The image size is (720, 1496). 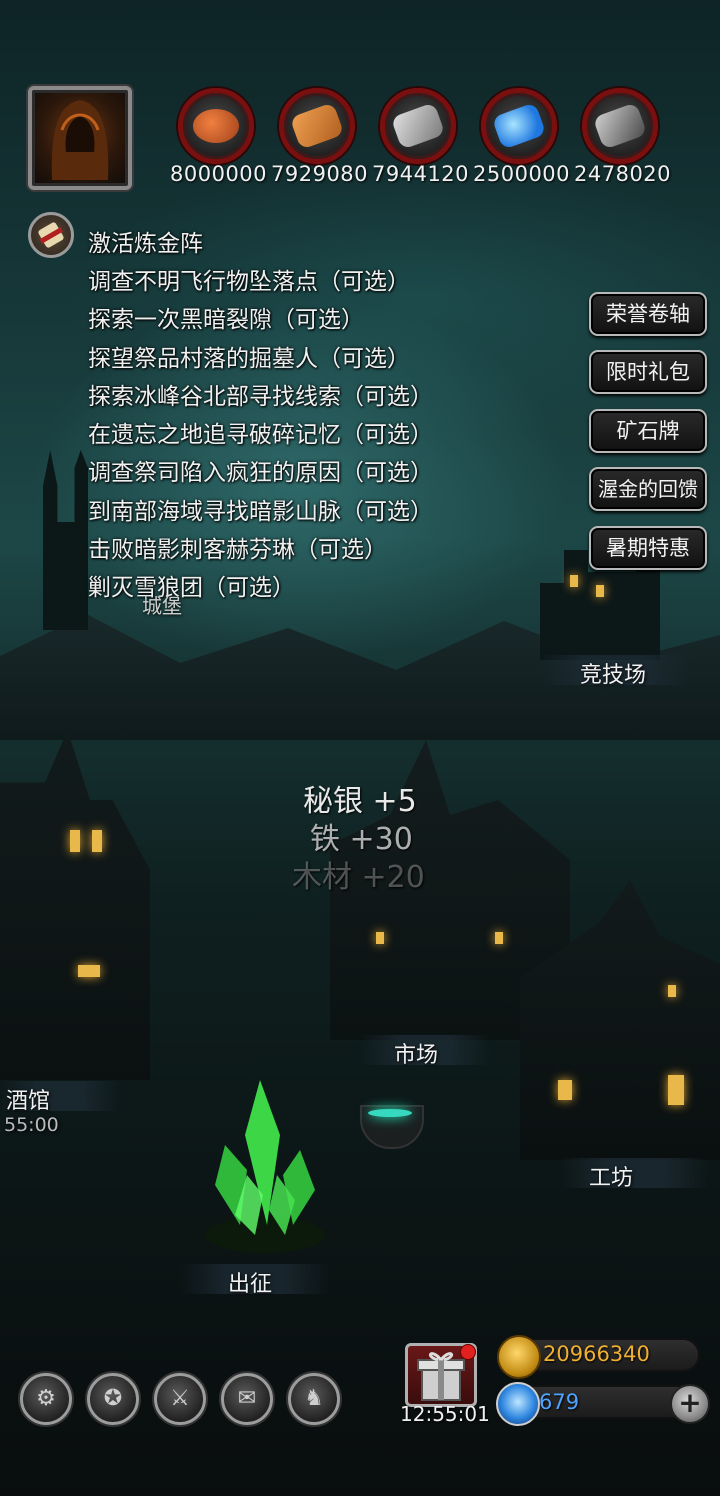 I want to click on tavern-building, so click(x=75, y=905).